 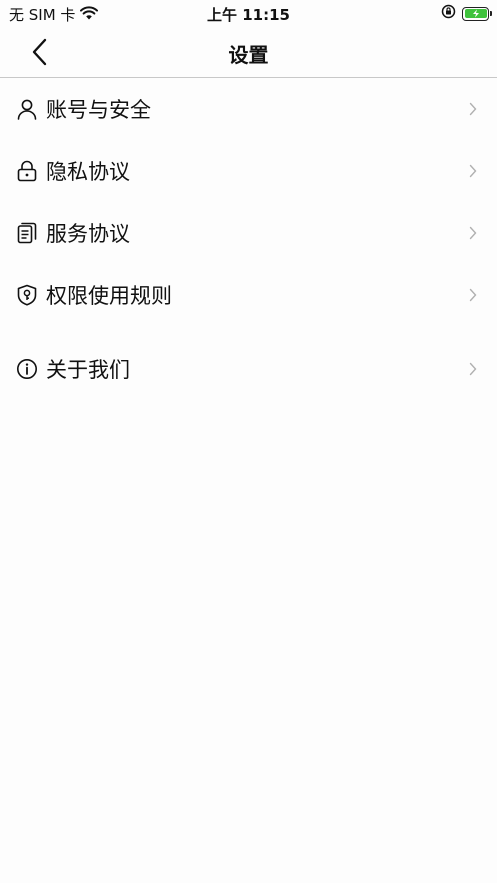 What do you see at coordinates (248, 369) in the screenshot?
I see `settings-item-about-us: 关于我们` at bounding box center [248, 369].